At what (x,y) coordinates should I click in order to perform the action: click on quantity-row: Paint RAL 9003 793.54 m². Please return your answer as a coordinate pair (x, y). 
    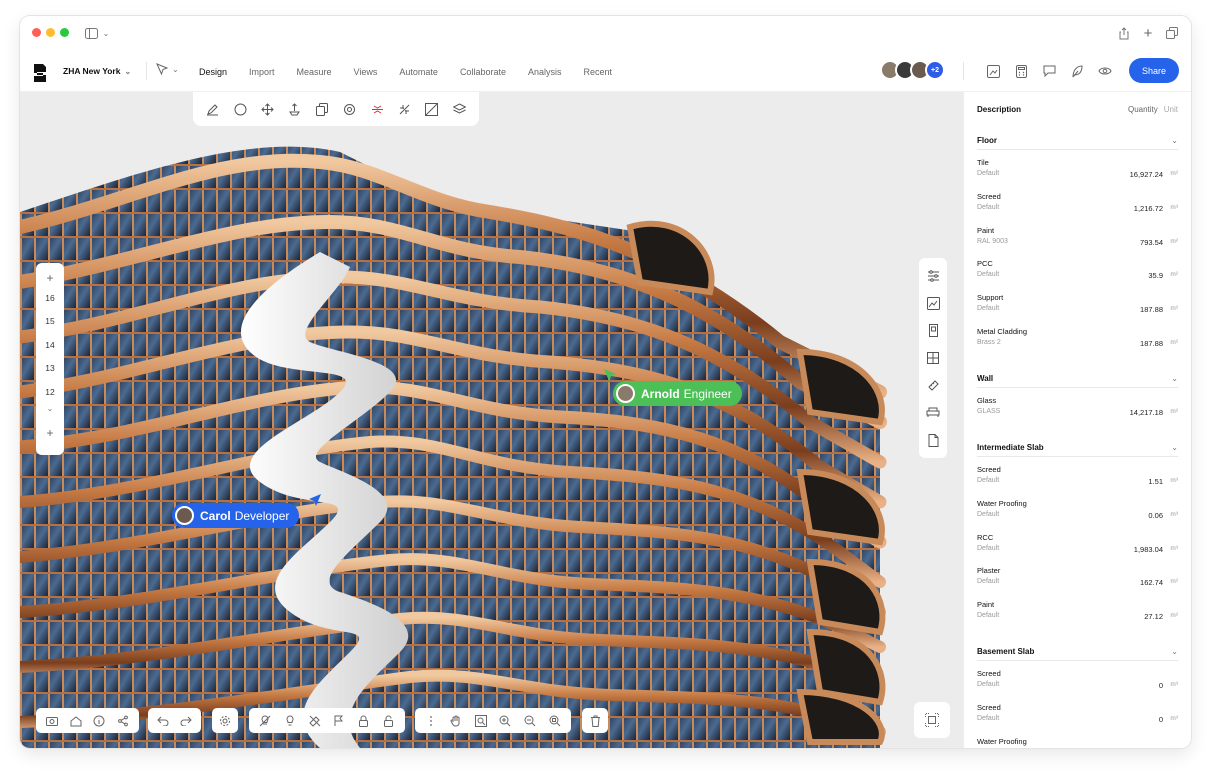
    Looking at the image, I should click on (1077, 235).